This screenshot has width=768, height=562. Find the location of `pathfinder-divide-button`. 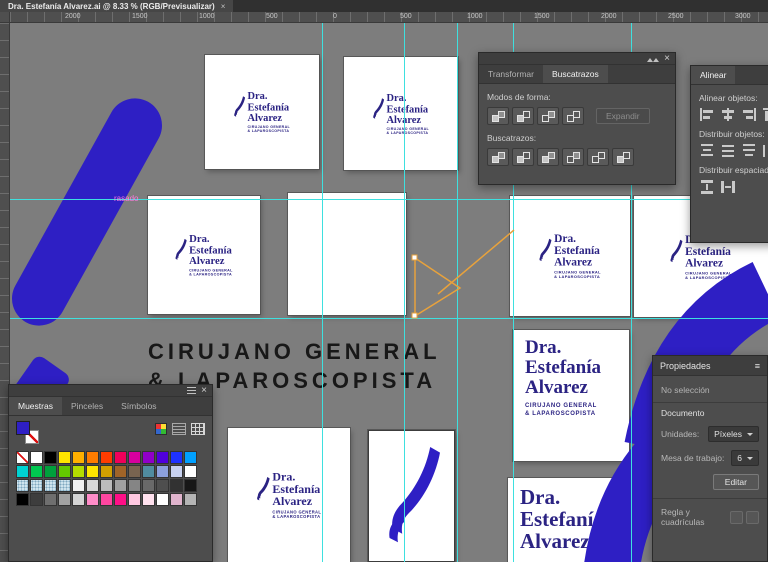

pathfinder-divide-button is located at coordinates (498, 157).